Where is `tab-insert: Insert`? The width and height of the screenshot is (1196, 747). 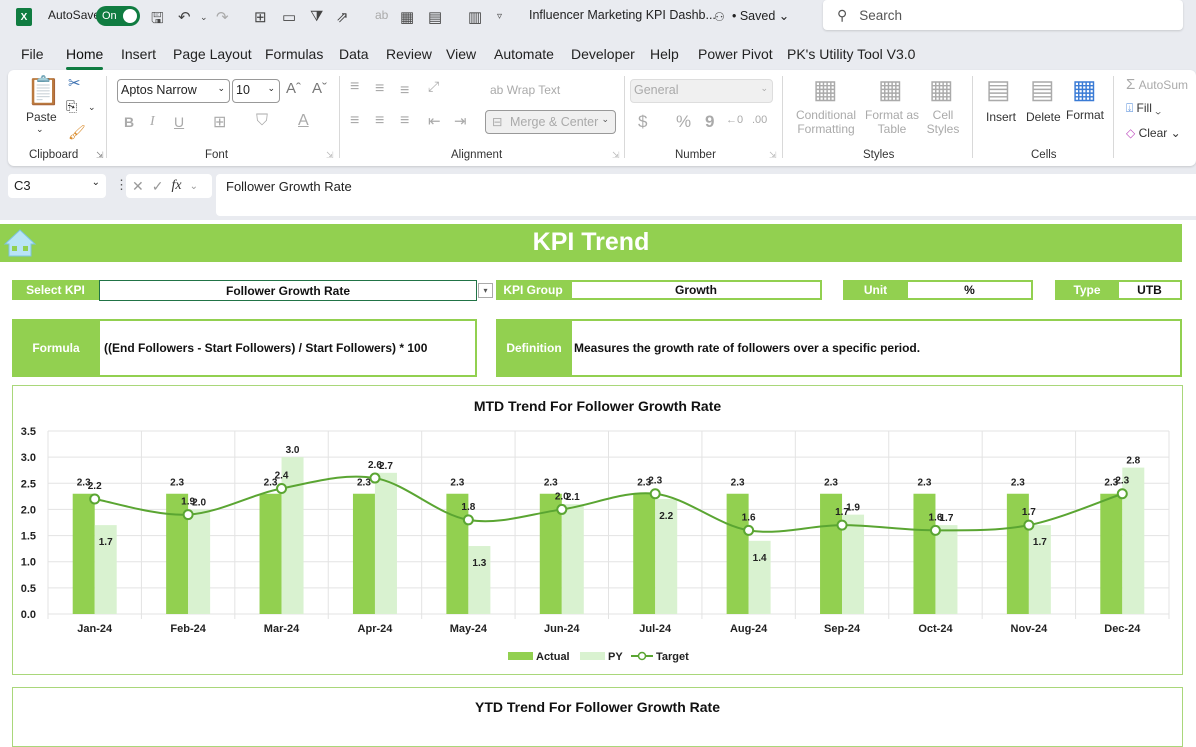
tab-insert: Insert is located at coordinates (138, 54).